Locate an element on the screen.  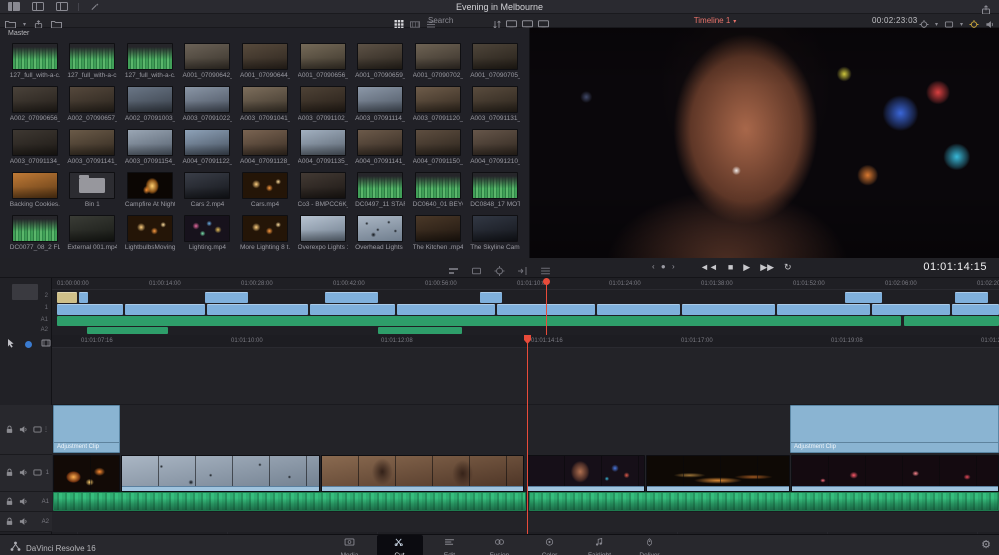
track-a2-lane is located at coordinates (525, 522).